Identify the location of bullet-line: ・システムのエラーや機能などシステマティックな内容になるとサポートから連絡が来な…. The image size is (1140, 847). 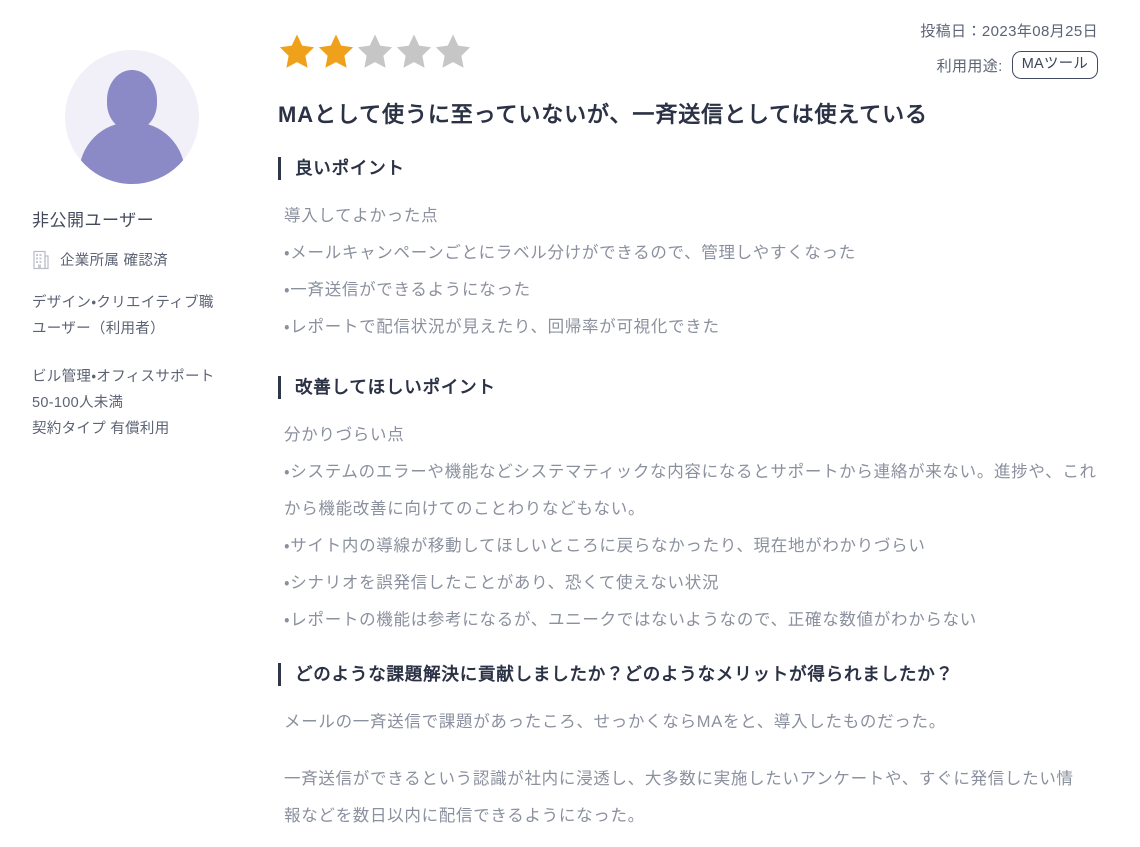
(690, 490).